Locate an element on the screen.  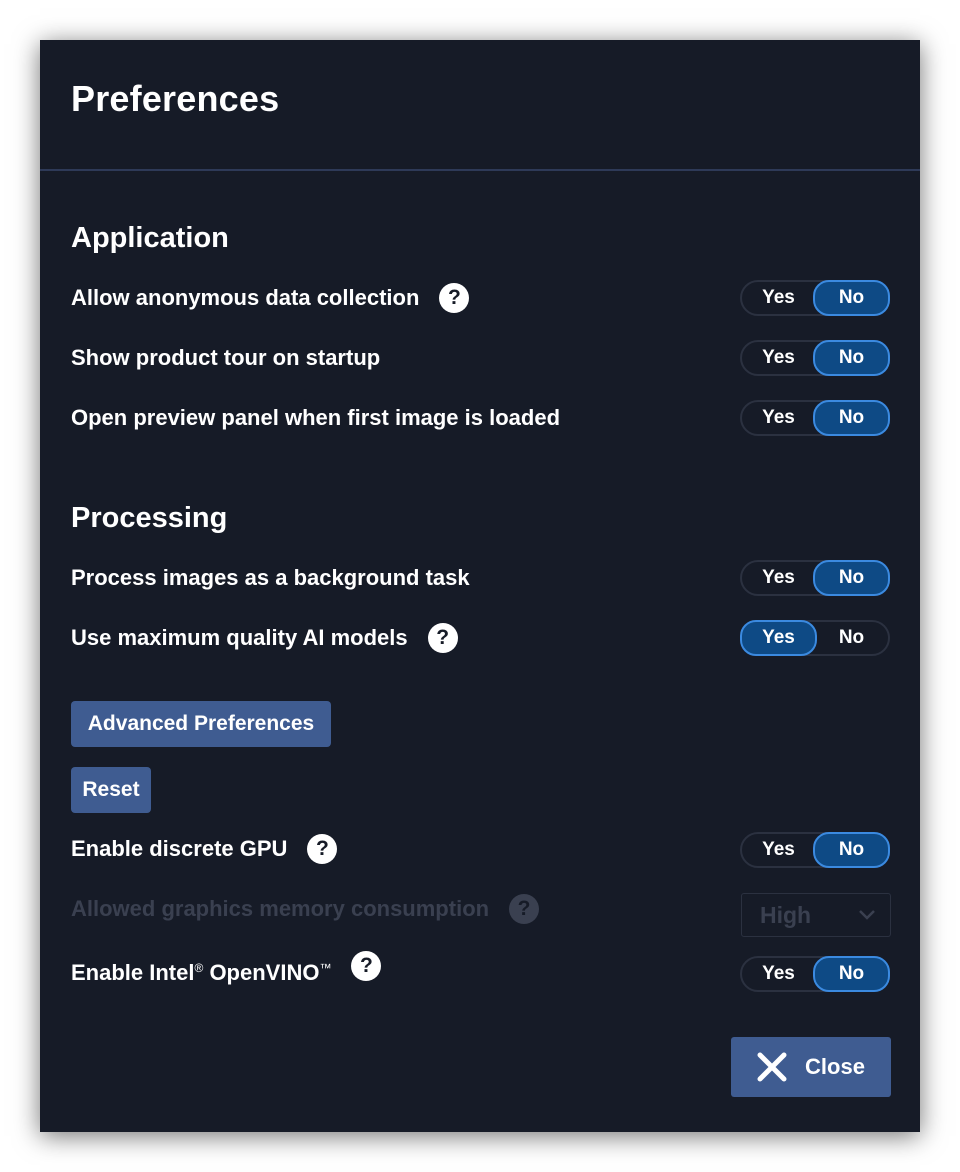
label-text: Process images as a background task is located at coordinates (270, 577).